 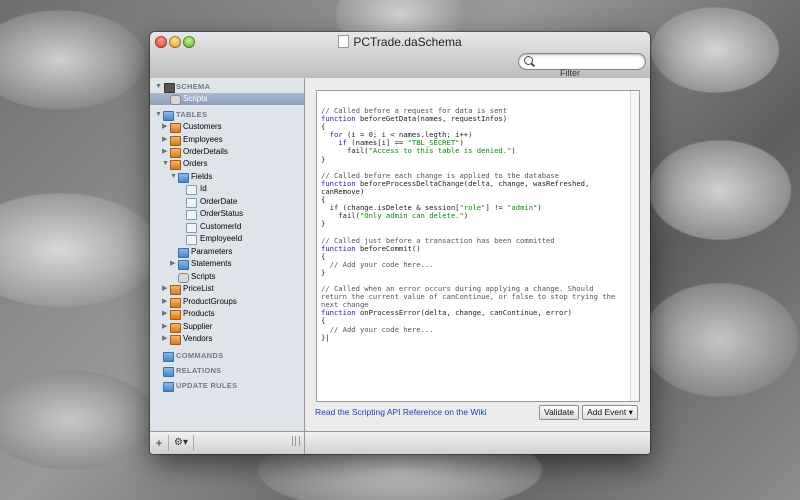 What do you see at coordinates (227, 314) in the screenshot?
I see `sidebar-item-products: ▶ Products` at bounding box center [227, 314].